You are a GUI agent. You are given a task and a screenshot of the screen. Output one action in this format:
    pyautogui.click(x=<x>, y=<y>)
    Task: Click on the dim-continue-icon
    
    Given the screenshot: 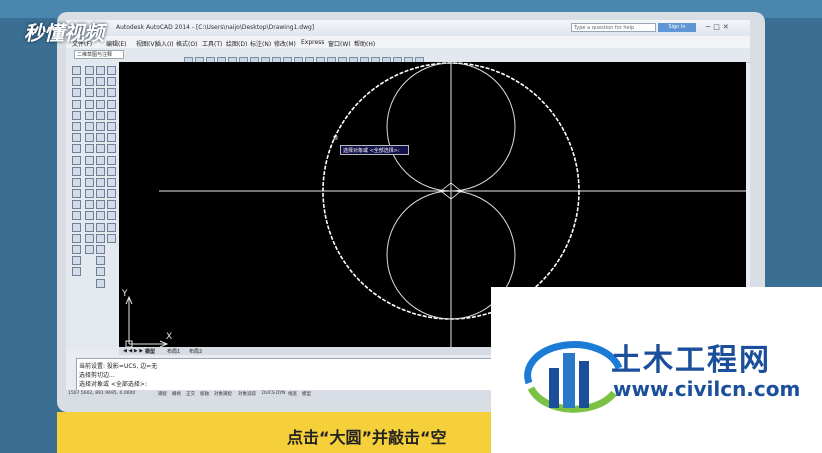 What is the action you would take?
    pyautogui.click(x=100, y=182)
    